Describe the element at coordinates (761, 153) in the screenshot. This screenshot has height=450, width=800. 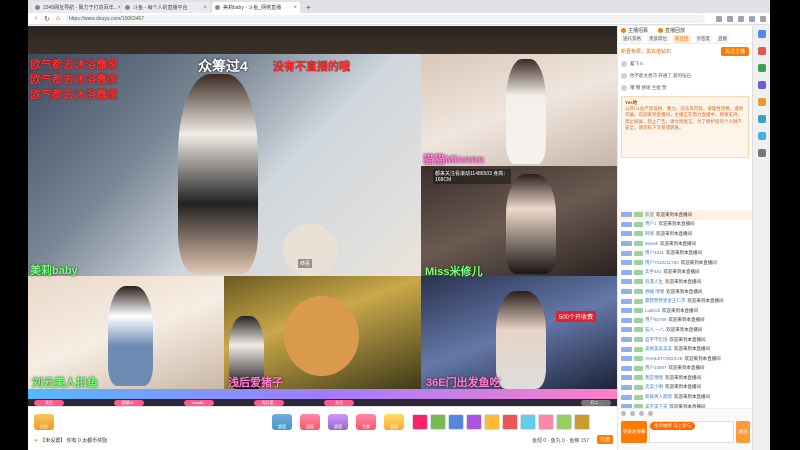
I see `add-icon` at that location.